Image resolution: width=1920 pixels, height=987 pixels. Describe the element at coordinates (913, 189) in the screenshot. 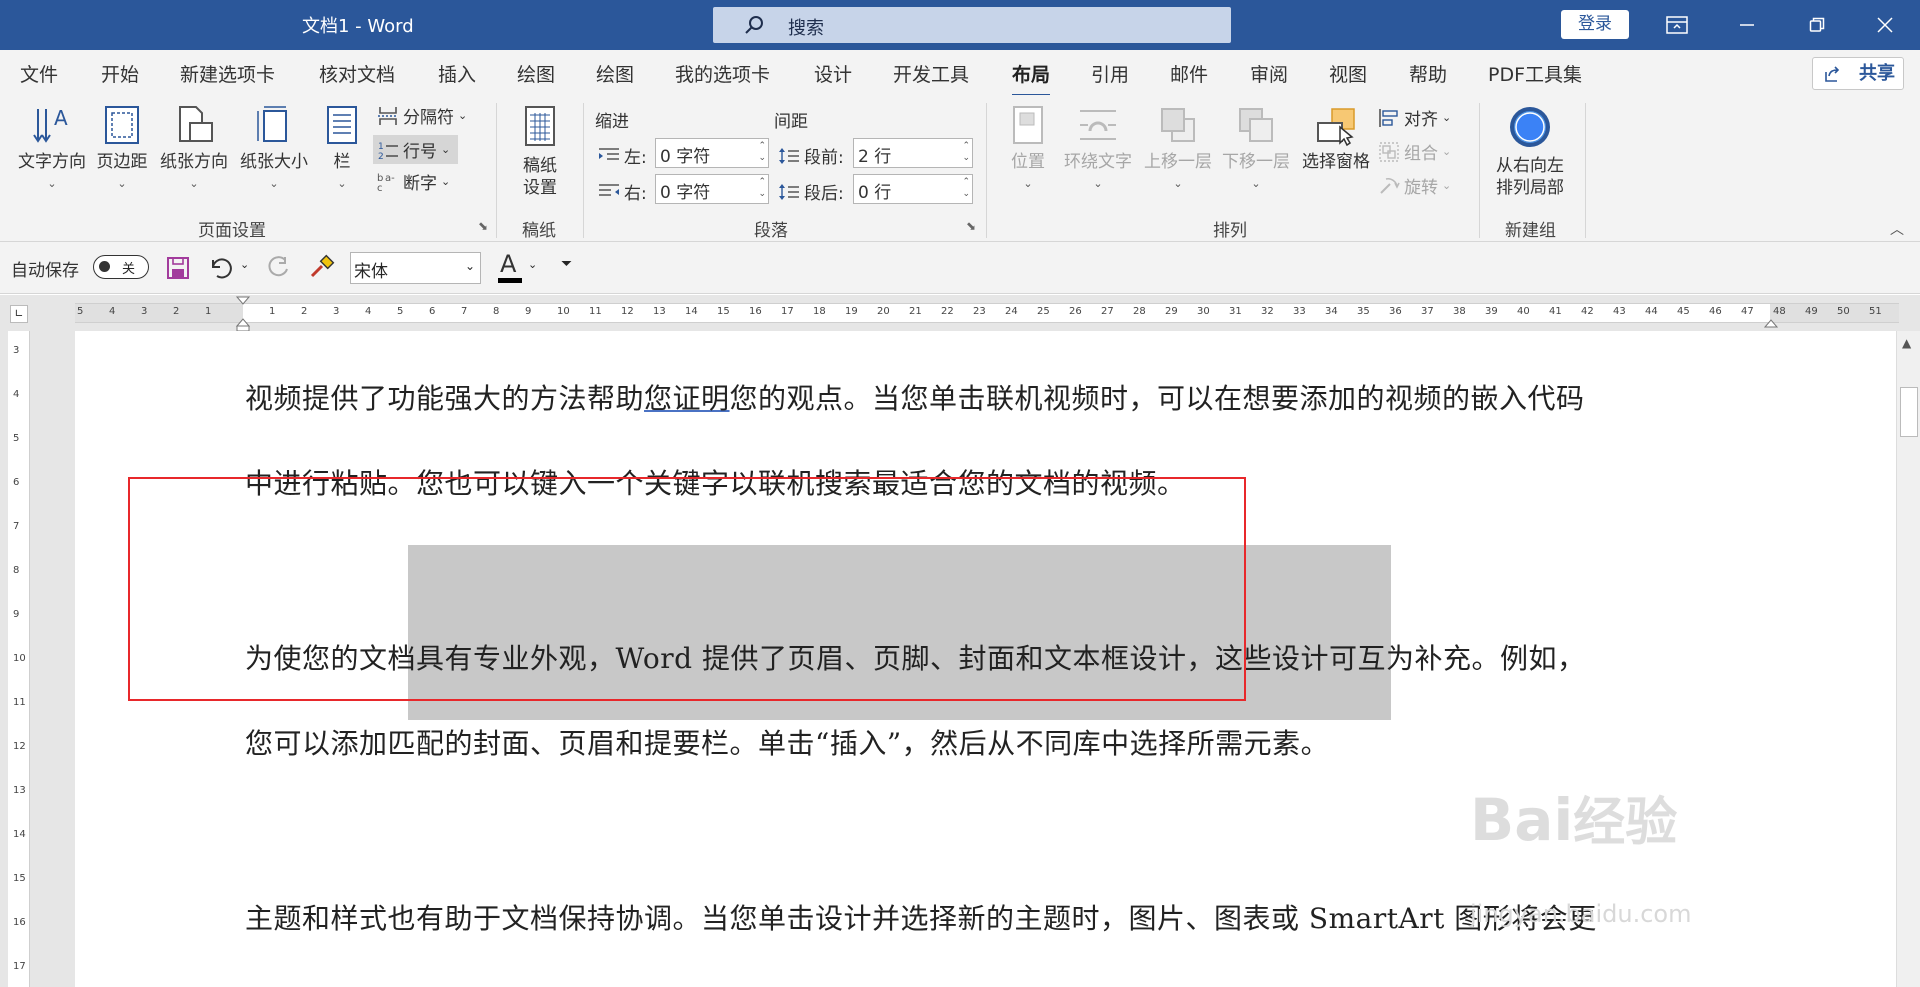

I see `spacing-after-input: 0 行 ⌃ ⌄` at that location.